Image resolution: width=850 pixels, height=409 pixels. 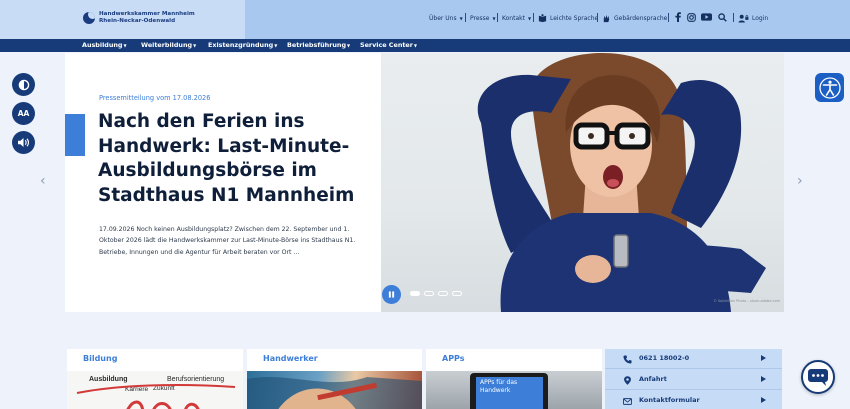 I want to click on nav-item-ausbildung: Ausbildung▼, so click(x=104, y=45).